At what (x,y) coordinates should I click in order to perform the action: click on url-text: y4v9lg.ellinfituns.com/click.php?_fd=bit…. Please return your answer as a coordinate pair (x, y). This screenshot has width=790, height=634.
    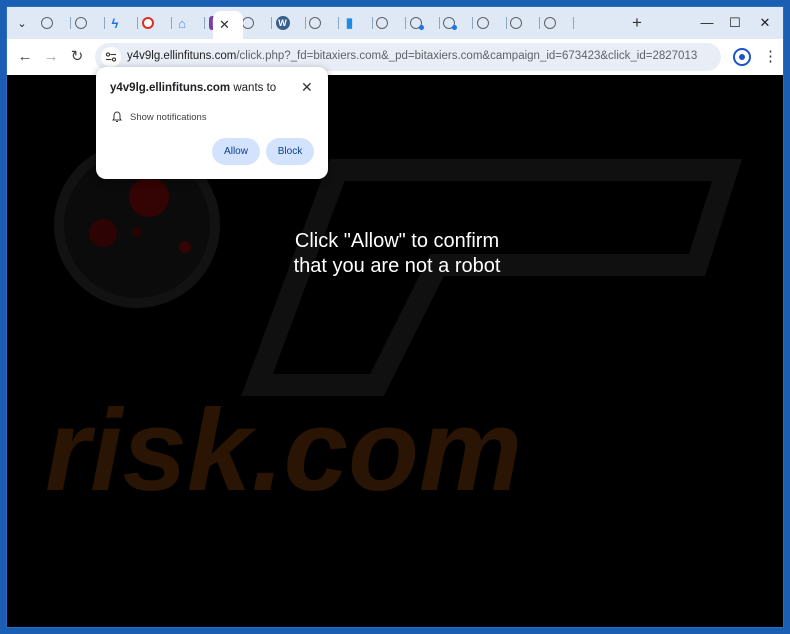
    Looking at the image, I should click on (412, 56).